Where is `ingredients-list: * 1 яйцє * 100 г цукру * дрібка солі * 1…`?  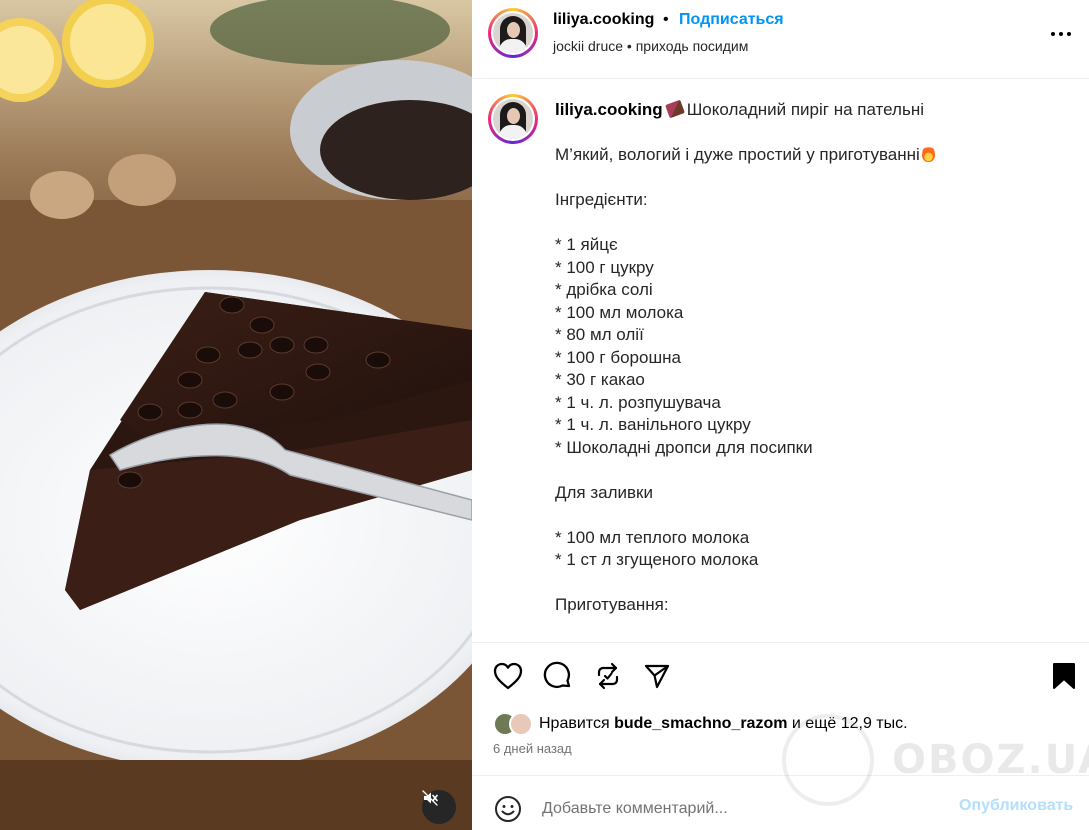
ingredients-list: * 1 яйцє * 100 г цукру * дрібка солі * 1… is located at coordinates (810, 346).